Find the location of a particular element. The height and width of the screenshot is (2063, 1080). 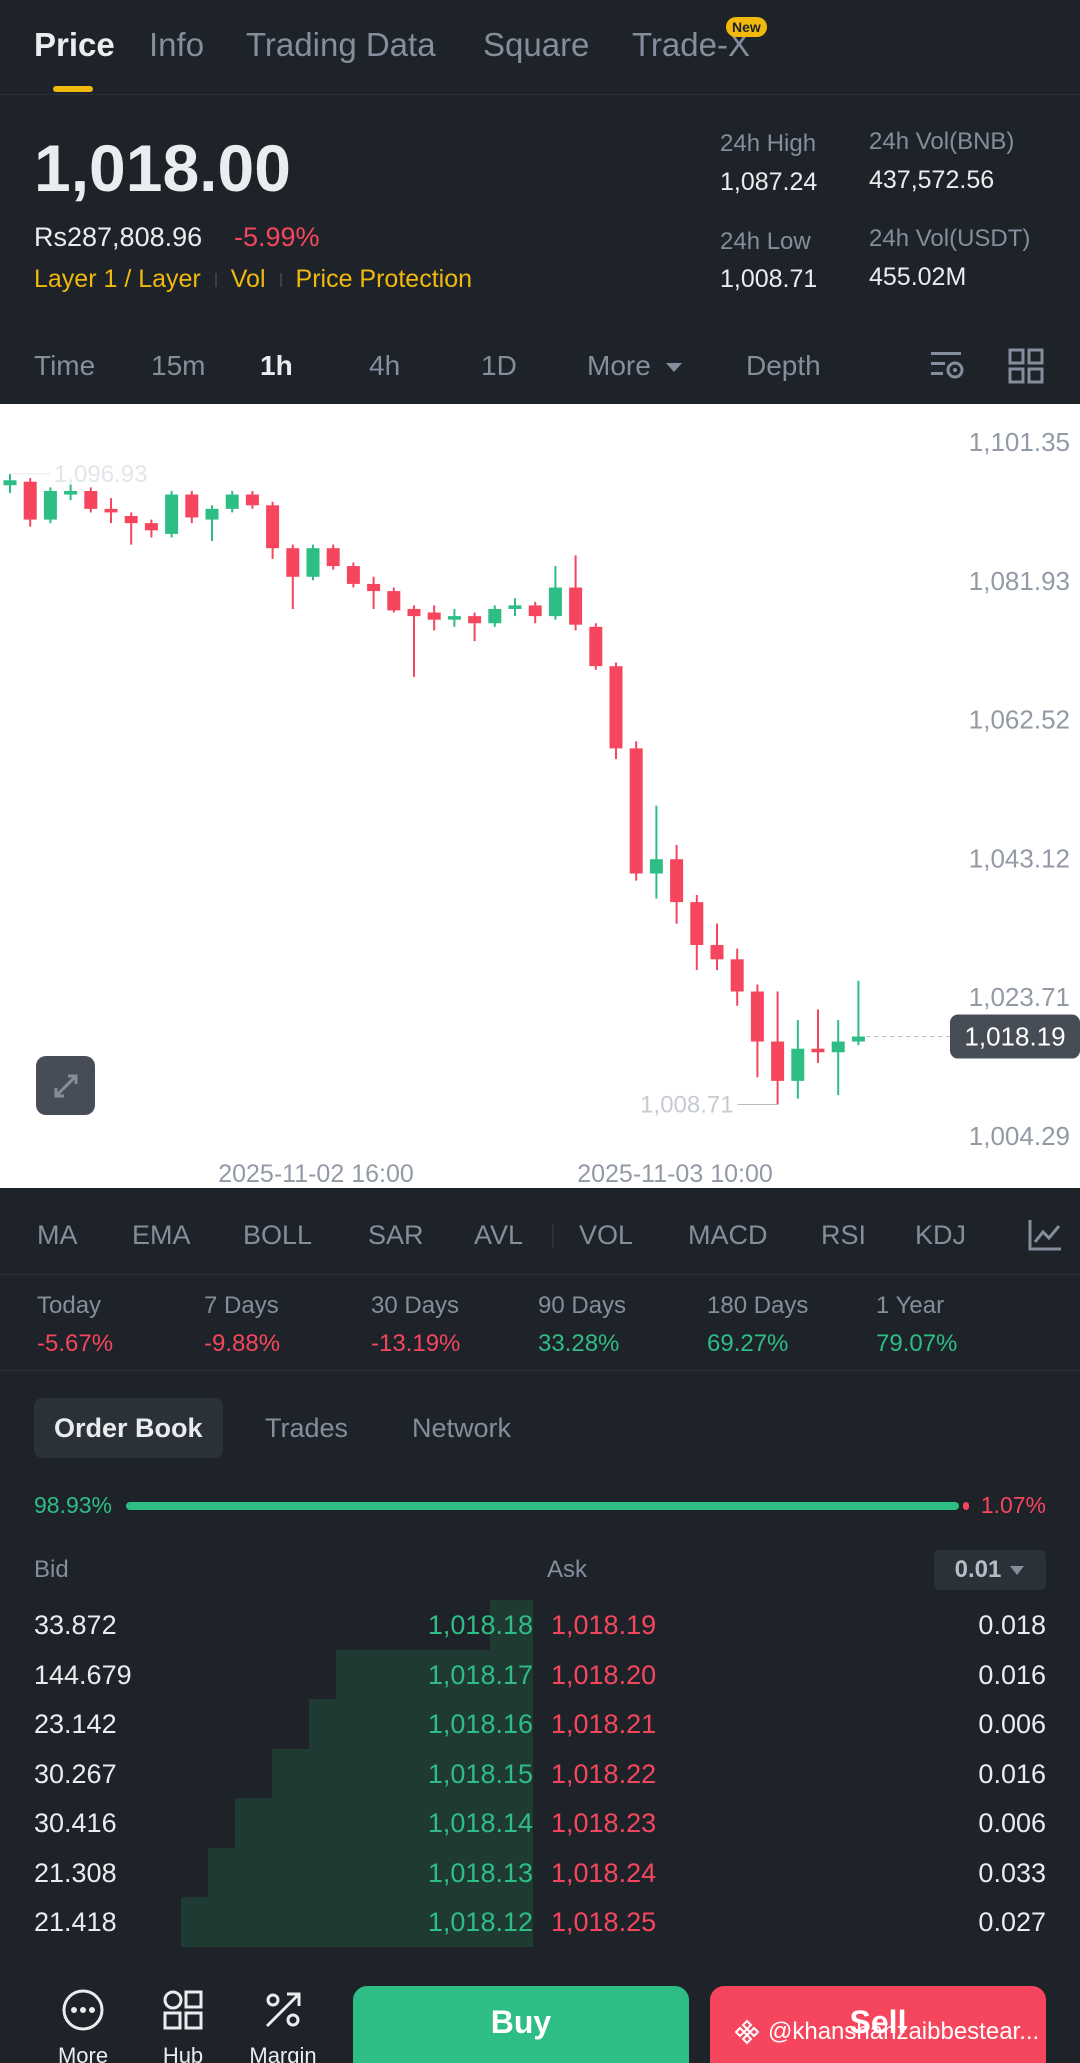

low-marker-label: 1,008.71 is located at coordinates (686, 1104).